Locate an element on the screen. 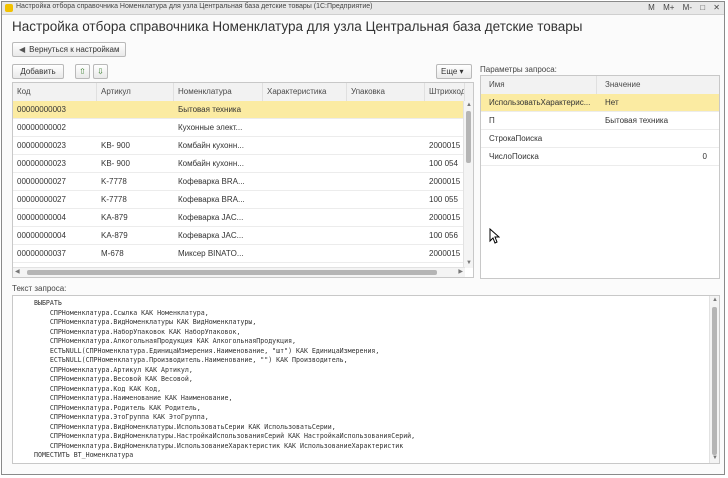 Image resolution: width=728 pixels, height=478 pixels. back-button-label: Вернуться к настройкам is located at coordinates (74, 49).